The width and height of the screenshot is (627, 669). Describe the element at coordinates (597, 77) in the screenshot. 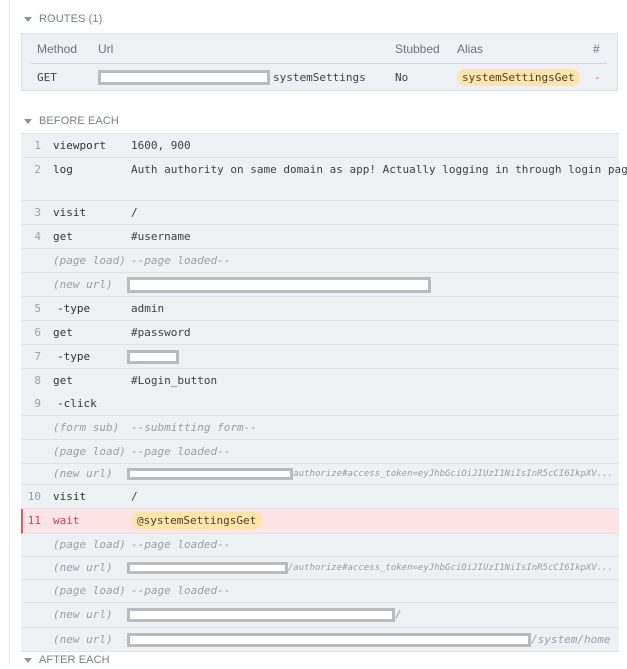

I see `route-count: -` at that location.